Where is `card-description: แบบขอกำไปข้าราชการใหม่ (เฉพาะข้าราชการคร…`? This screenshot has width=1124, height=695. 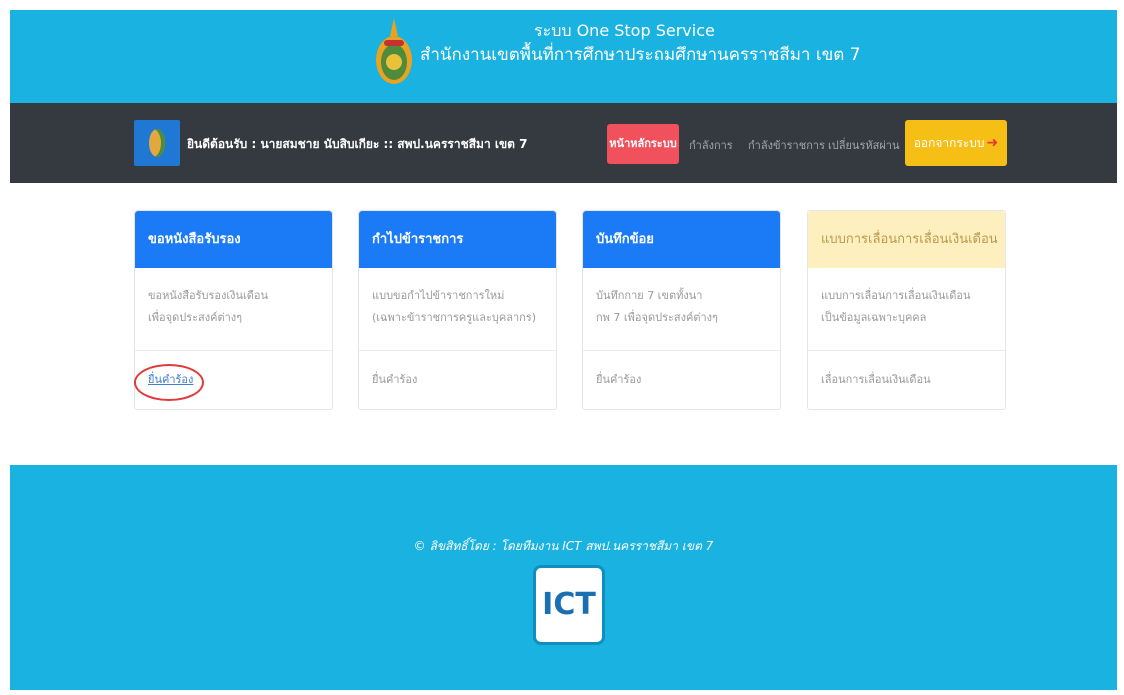 card-description: แบบขอกำไปข้าราชการใหม่ (เฉพาะข้าราชการคร… is located at coordinates (457, 309).